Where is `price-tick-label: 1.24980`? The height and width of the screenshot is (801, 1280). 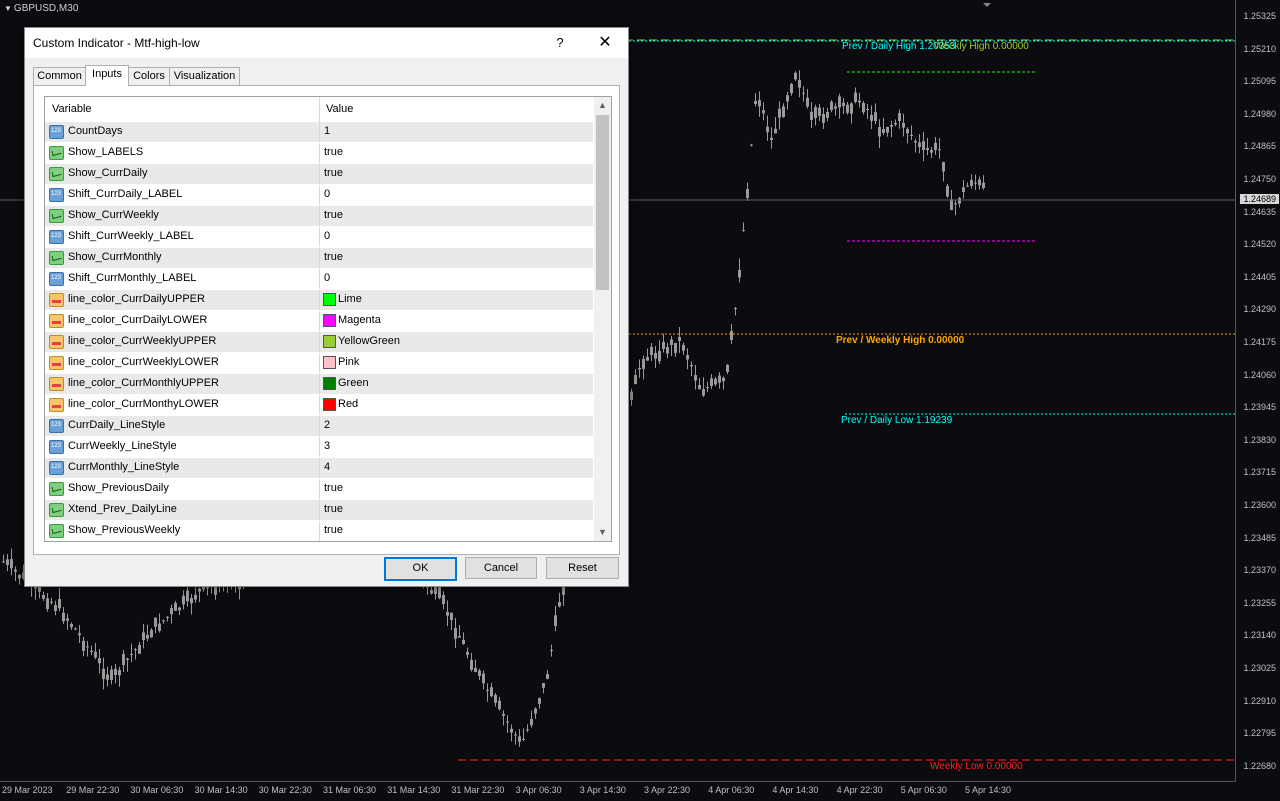
price-tick-label: 1.24980 is located at coordinates (1259, 113).